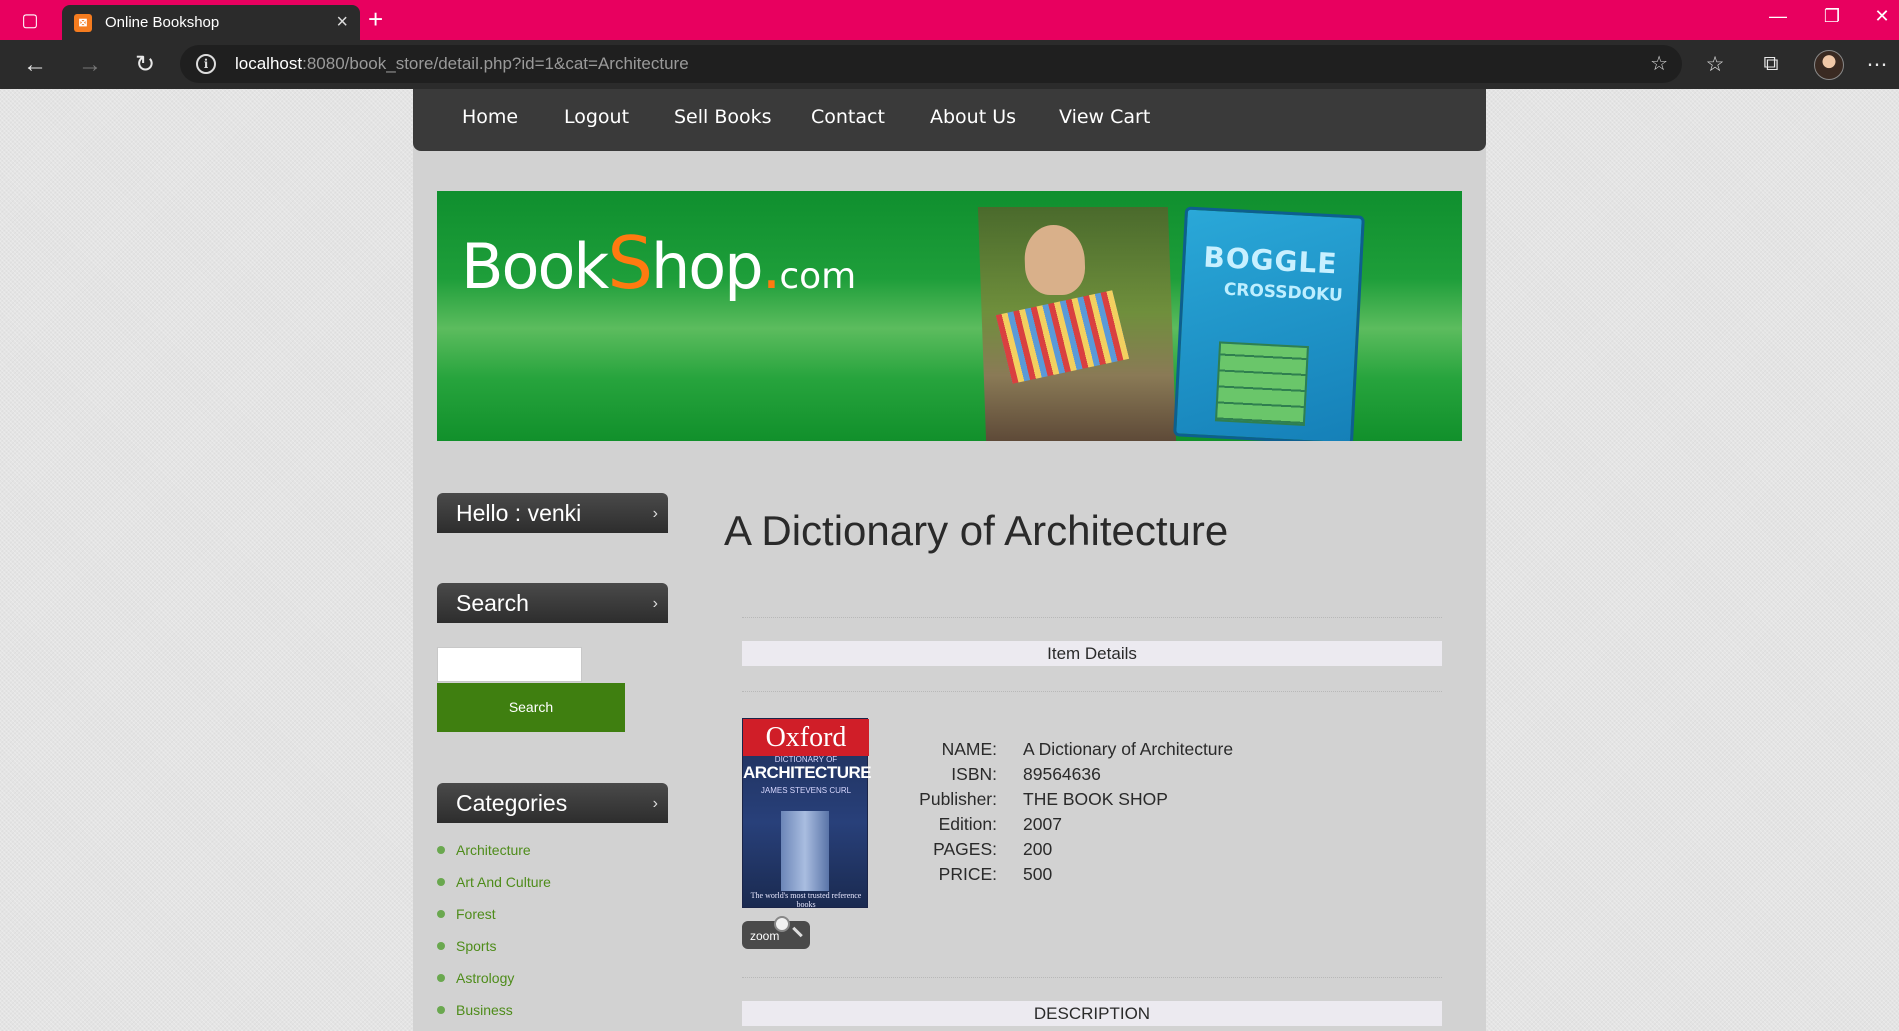 This screenshot has height=1031, width=1899. What do you see at coordinates (723, 117) in the screenshot?
I see `nav-sell-books: Sell Books` at bounding box center [723, 117].